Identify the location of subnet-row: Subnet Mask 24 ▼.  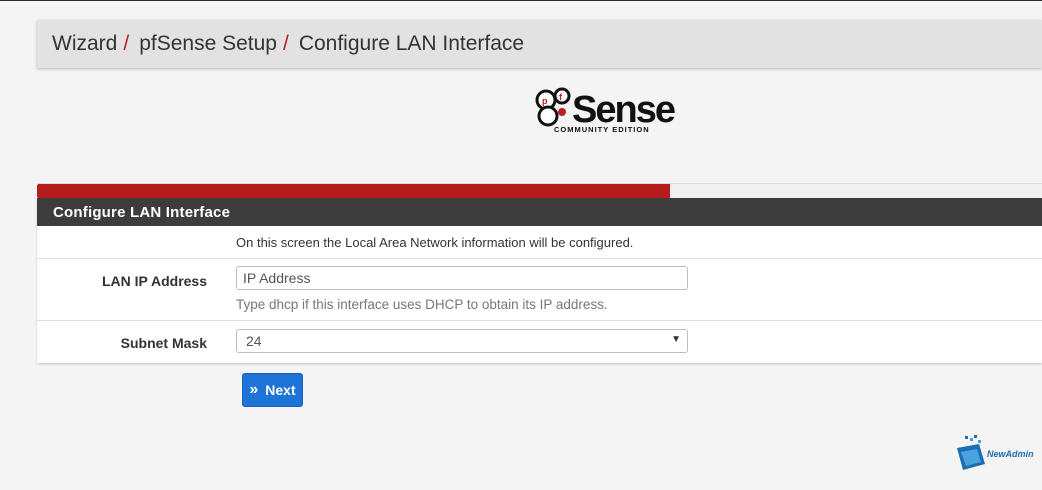
(539, 342).